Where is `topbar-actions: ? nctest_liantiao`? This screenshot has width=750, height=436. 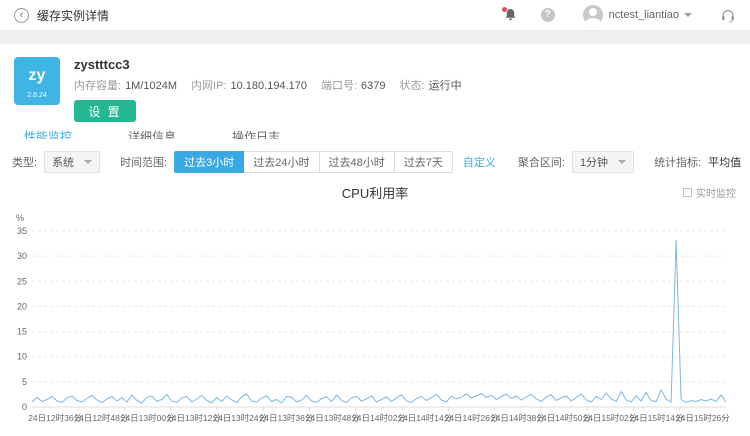
topbar-actions: ? nctest_liantiao is located at coordinates (618, 15).